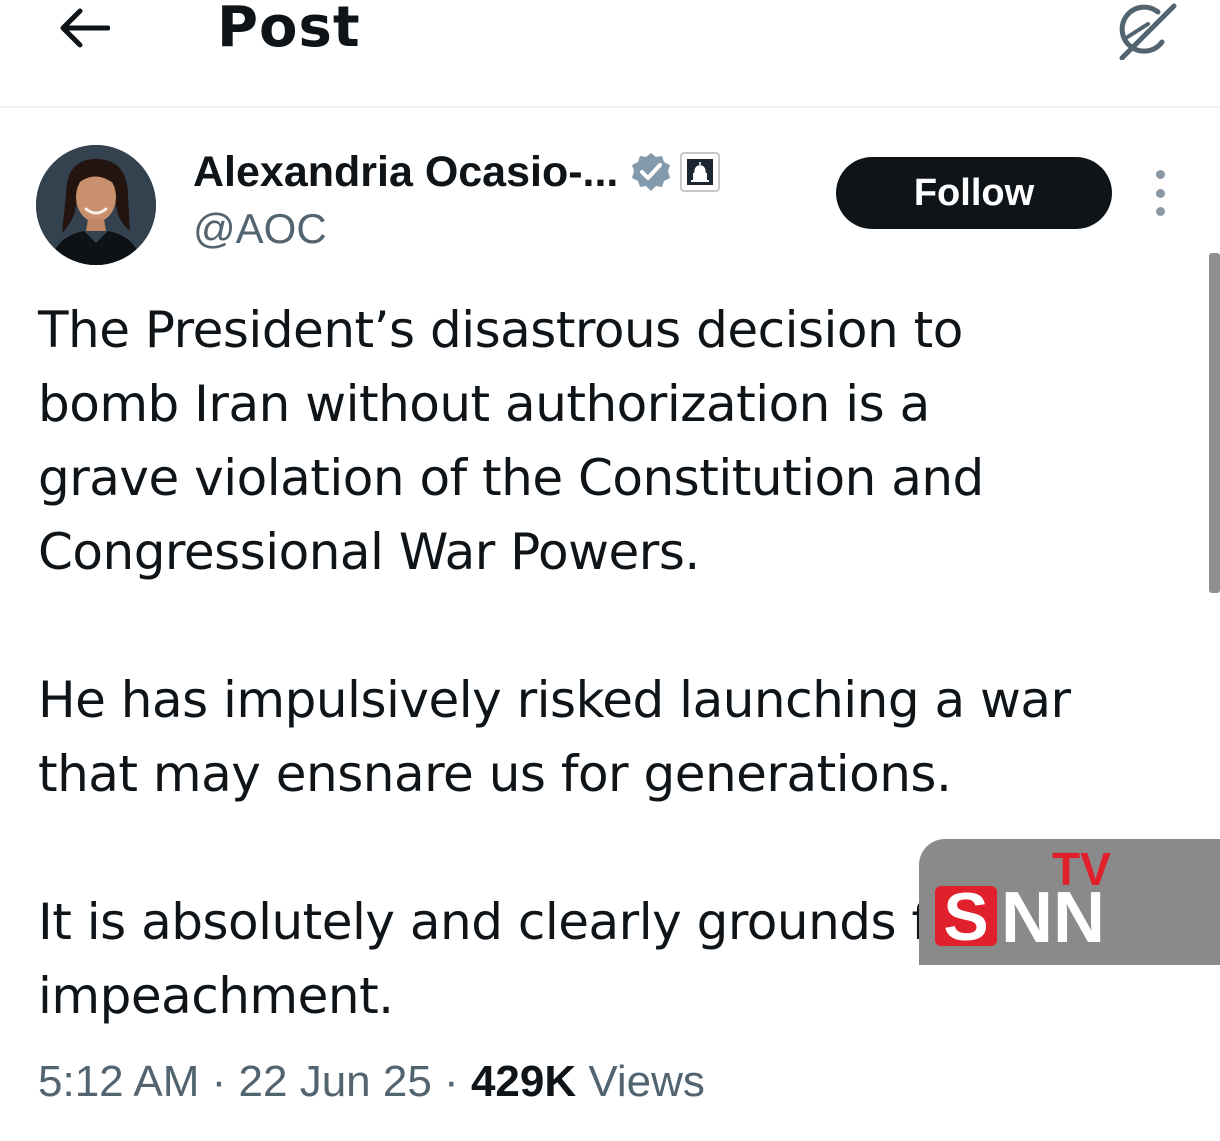 Image resolution: width=1220 pixels, height=1141 pixels. Describe the element at coordinates (289, 30) in the screenshot. I see `page-title: Post` at that location.